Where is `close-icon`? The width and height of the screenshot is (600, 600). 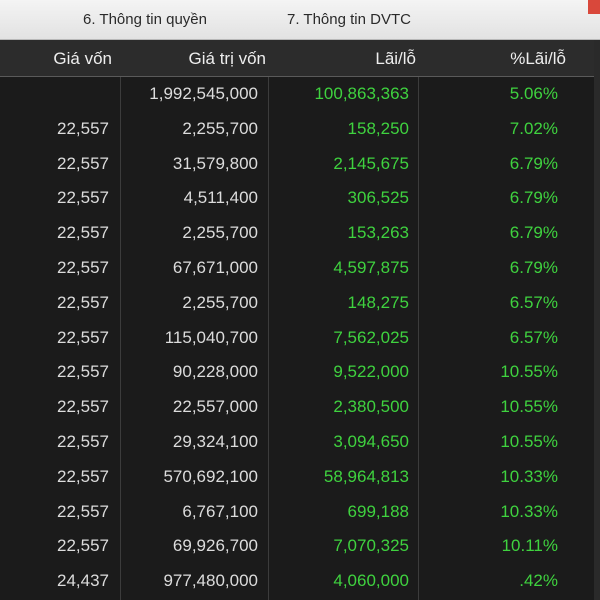 close-icon is located at coordinates (594, 7).